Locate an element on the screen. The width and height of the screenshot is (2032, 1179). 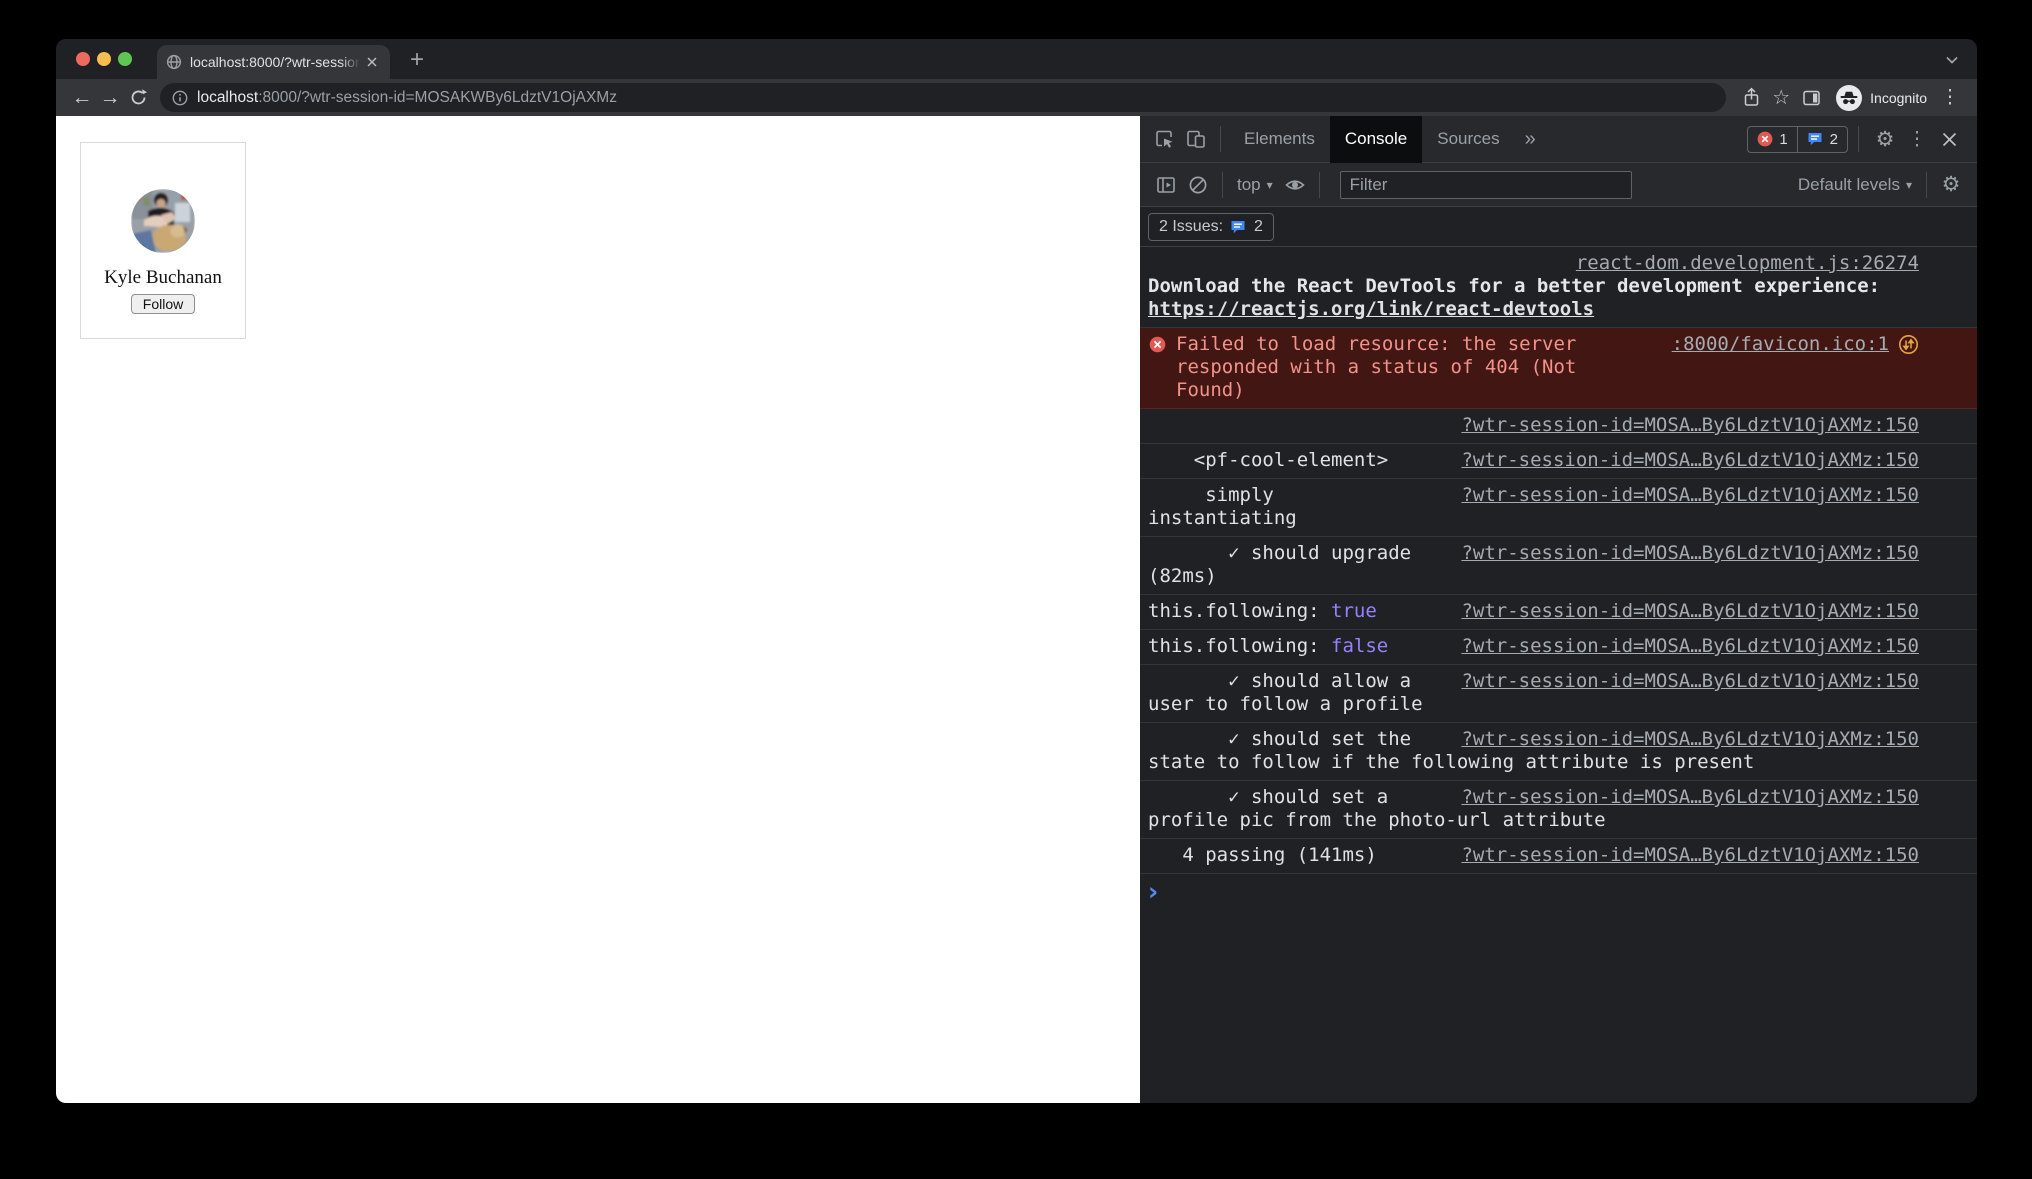
profile-name: Kyle Buchanan is located at coordinates (163, 277).